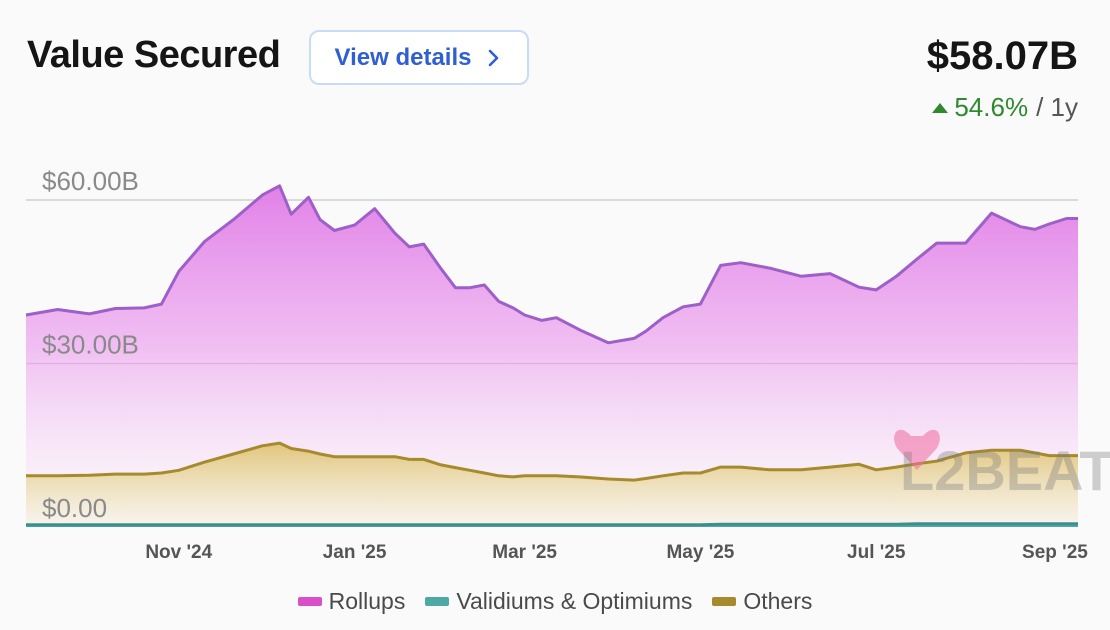 This screenshot has width=1110, height=630. I want to click on y-tick-label: $60.00B, so click(90, 181).